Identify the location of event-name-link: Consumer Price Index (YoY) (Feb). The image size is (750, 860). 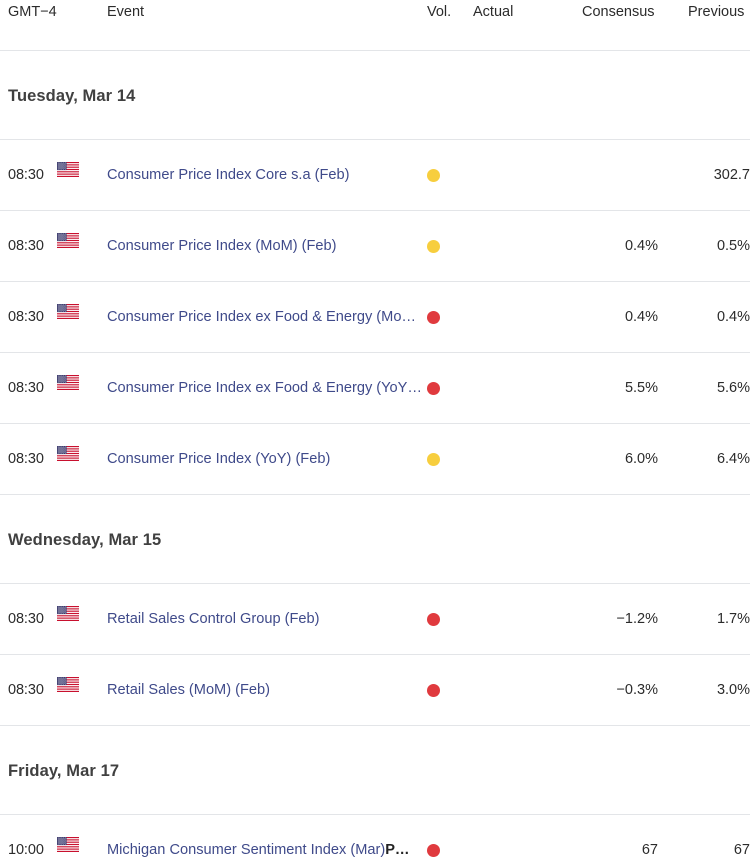
(267, 459).